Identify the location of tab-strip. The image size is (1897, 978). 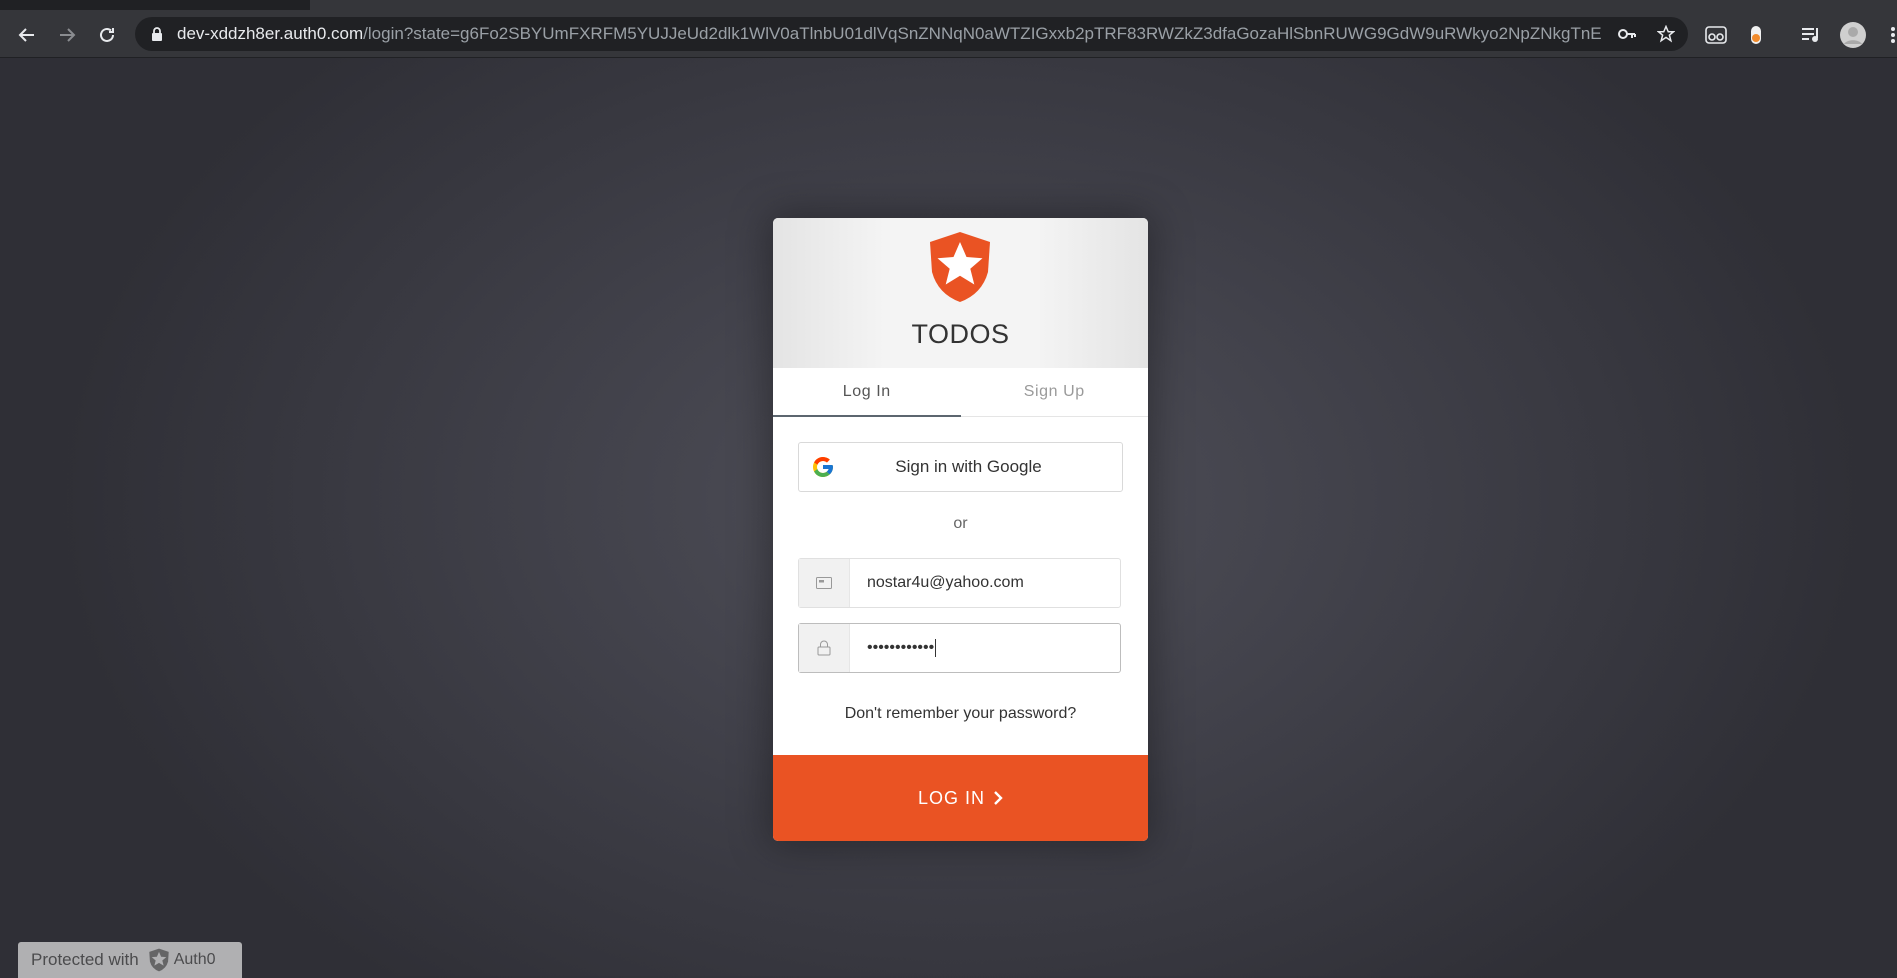
(948, 5).